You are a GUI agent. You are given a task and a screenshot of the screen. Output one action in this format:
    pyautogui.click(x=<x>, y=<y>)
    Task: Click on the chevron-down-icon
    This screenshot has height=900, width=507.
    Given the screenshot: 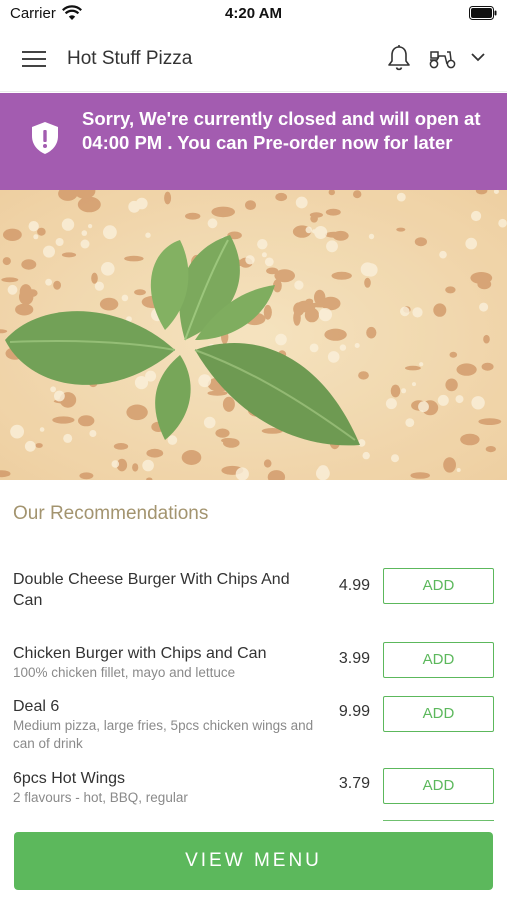 What is the action you would take?
    pyautogui.click(x=478, y=57)
    